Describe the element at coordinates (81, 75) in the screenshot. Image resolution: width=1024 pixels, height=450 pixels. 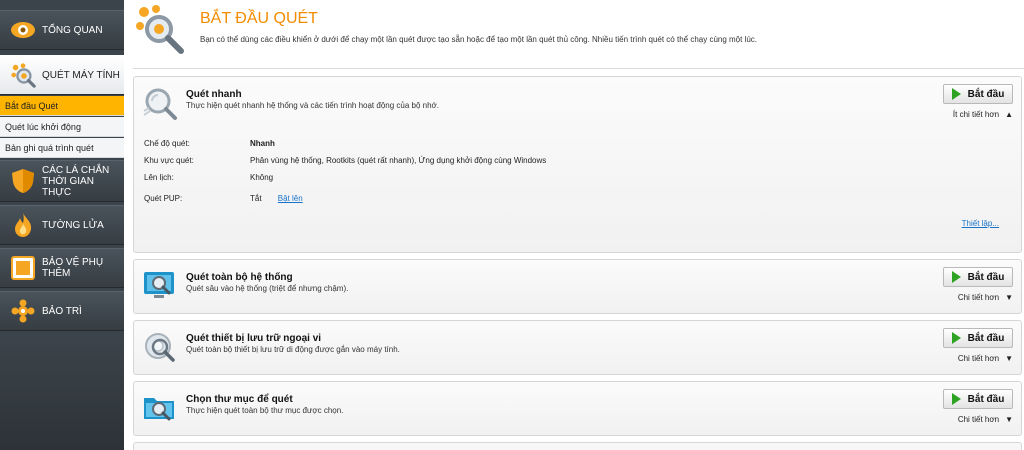
I see `nav-item-computer-scan-label: QUÉT MÁY TÍNH` at that location.